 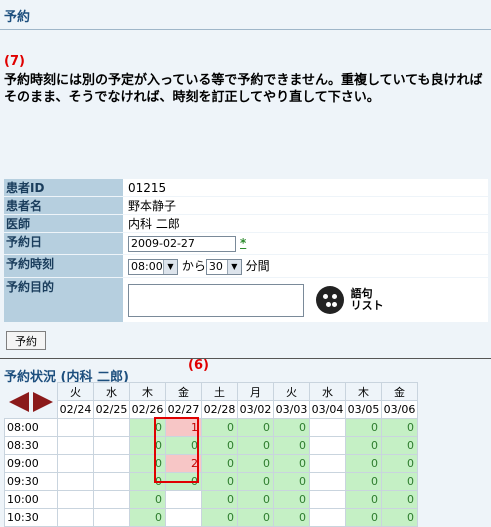 What do you see at coordinates (111, 409) in the screenshot?
I see `schedule-date-header: 02/25` at bounding box center [111, 409].